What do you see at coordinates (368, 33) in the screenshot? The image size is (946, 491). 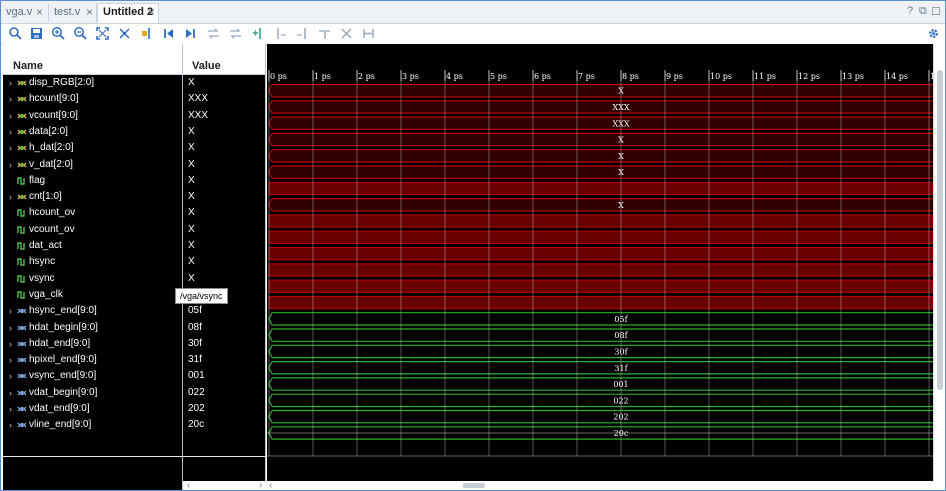 I see `full-range-icon` at bounding box center [368, 33].